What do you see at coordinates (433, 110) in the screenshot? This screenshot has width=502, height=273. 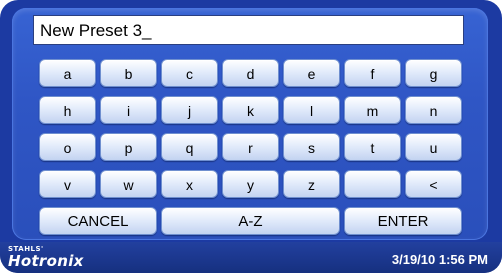 I see `key-n: n` at bounding box center [433, 110].